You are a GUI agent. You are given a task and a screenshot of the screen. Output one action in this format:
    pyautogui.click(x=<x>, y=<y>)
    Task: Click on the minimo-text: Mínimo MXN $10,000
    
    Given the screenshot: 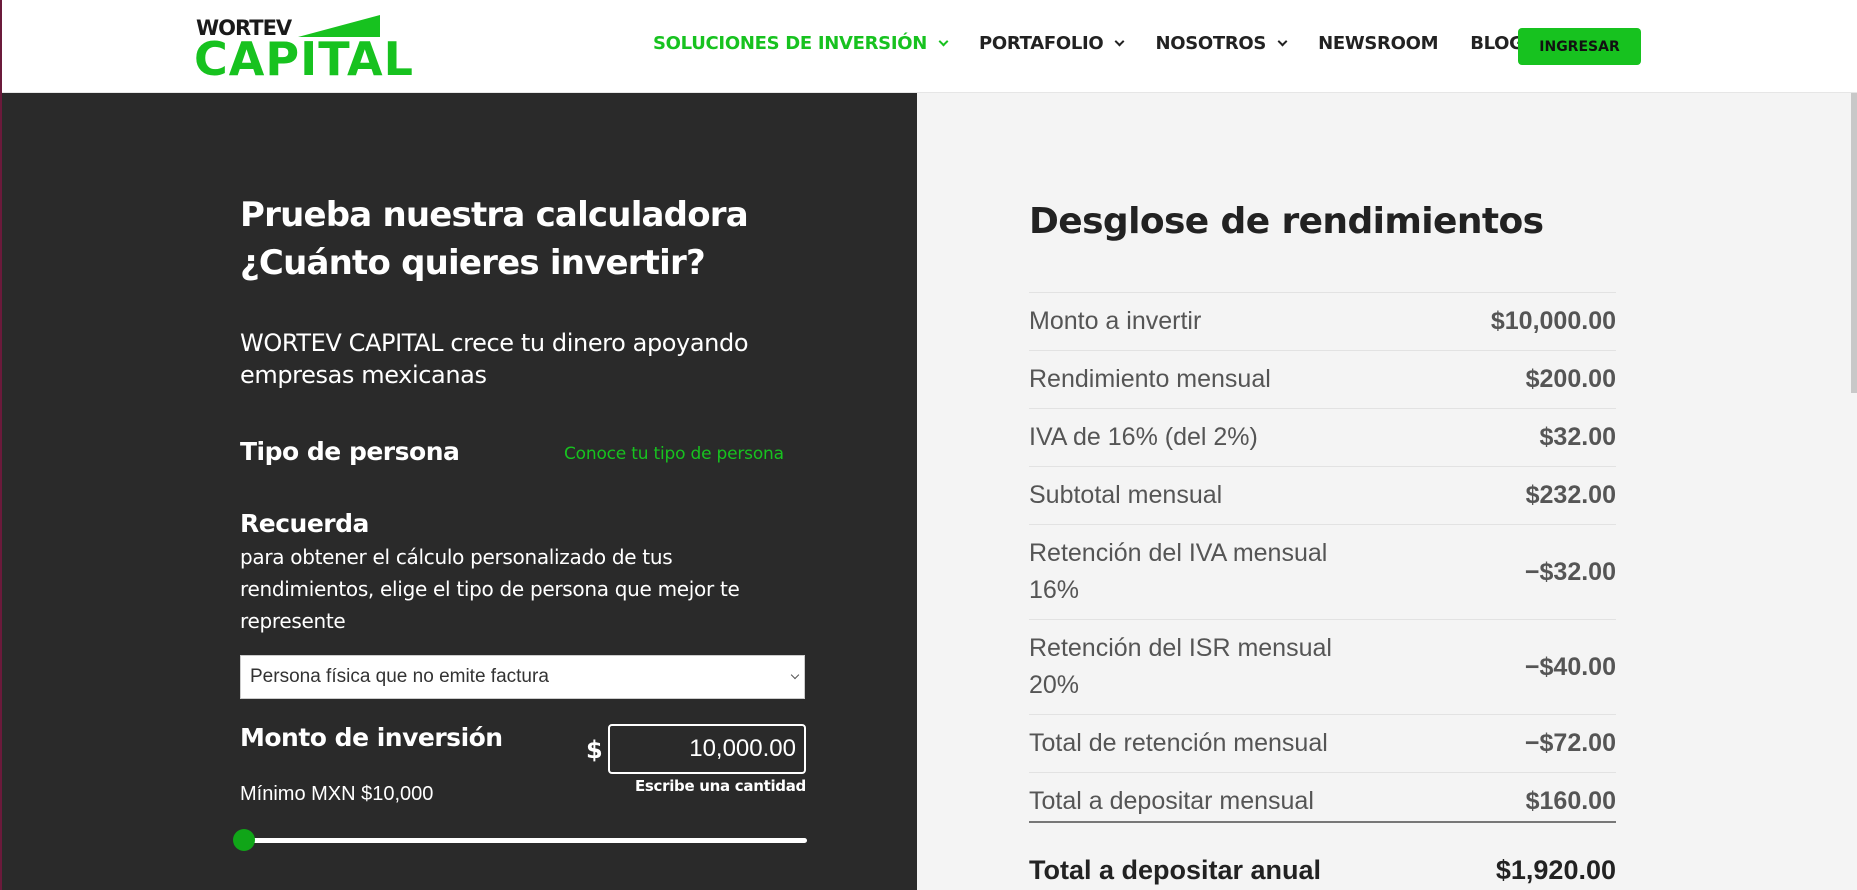 What is the action you would take?
    pyautogui.click(x=337, y=794)
    